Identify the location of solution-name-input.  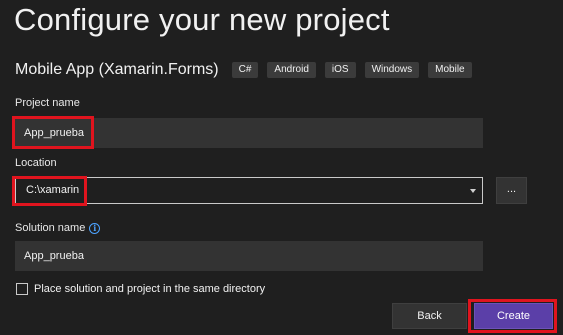
(249, 256).